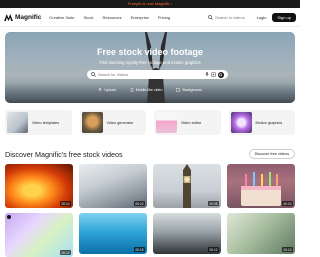 The image size is (320, 257). I want to click on premium-badge-icon, so click(9, 217).